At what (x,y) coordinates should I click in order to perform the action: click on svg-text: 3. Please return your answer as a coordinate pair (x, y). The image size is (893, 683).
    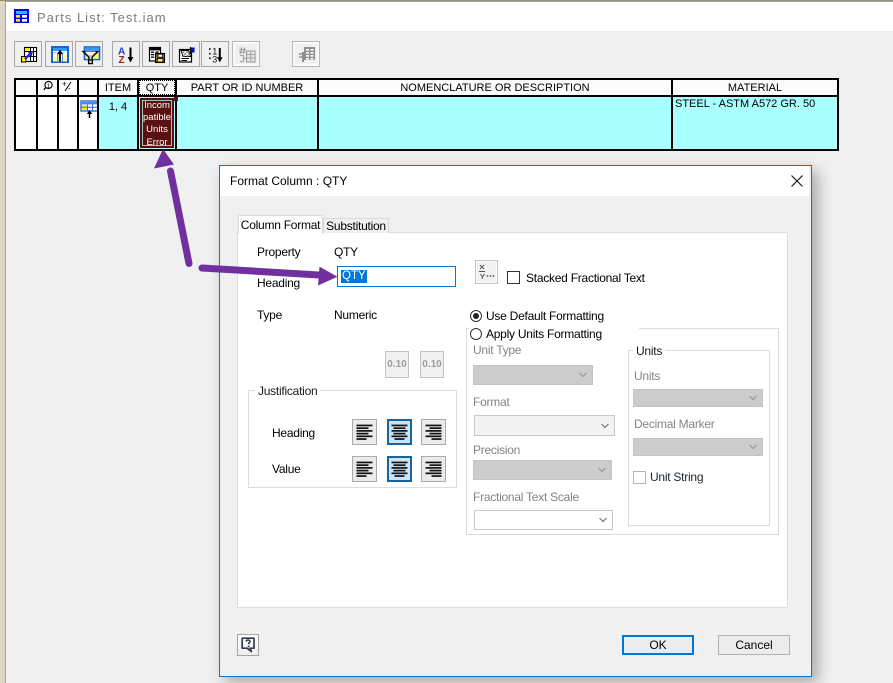
    Looking at the image, I should click on (214, 59).